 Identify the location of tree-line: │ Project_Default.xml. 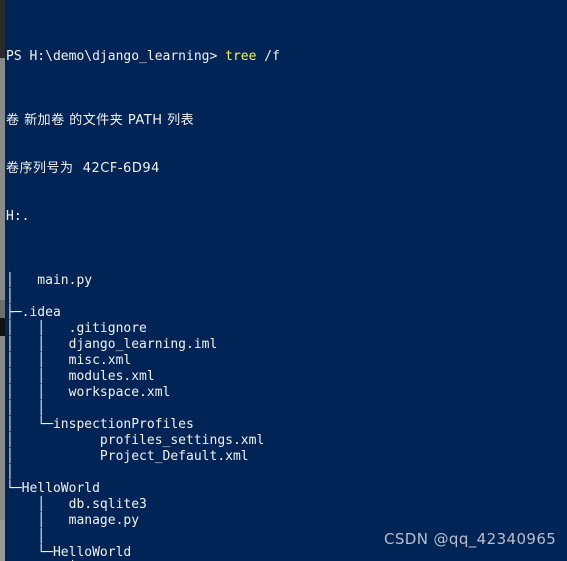
(127, 456).